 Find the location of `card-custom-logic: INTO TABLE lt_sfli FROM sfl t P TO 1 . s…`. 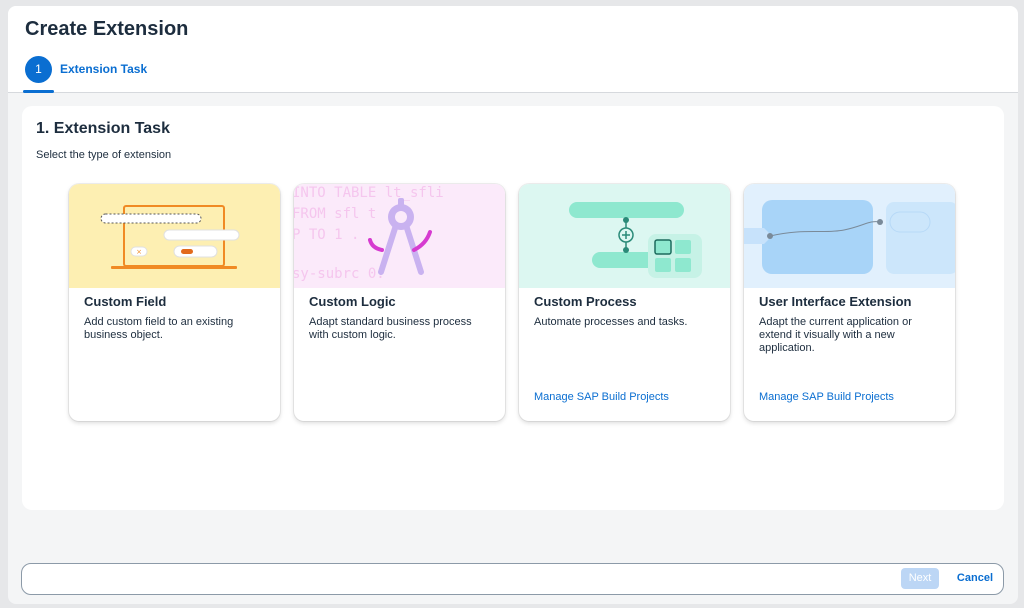

card-custom-logic: INTO TABLE lt_sfli FROM sfl t P TO 1 . s… is located at coordinates (399, 302).